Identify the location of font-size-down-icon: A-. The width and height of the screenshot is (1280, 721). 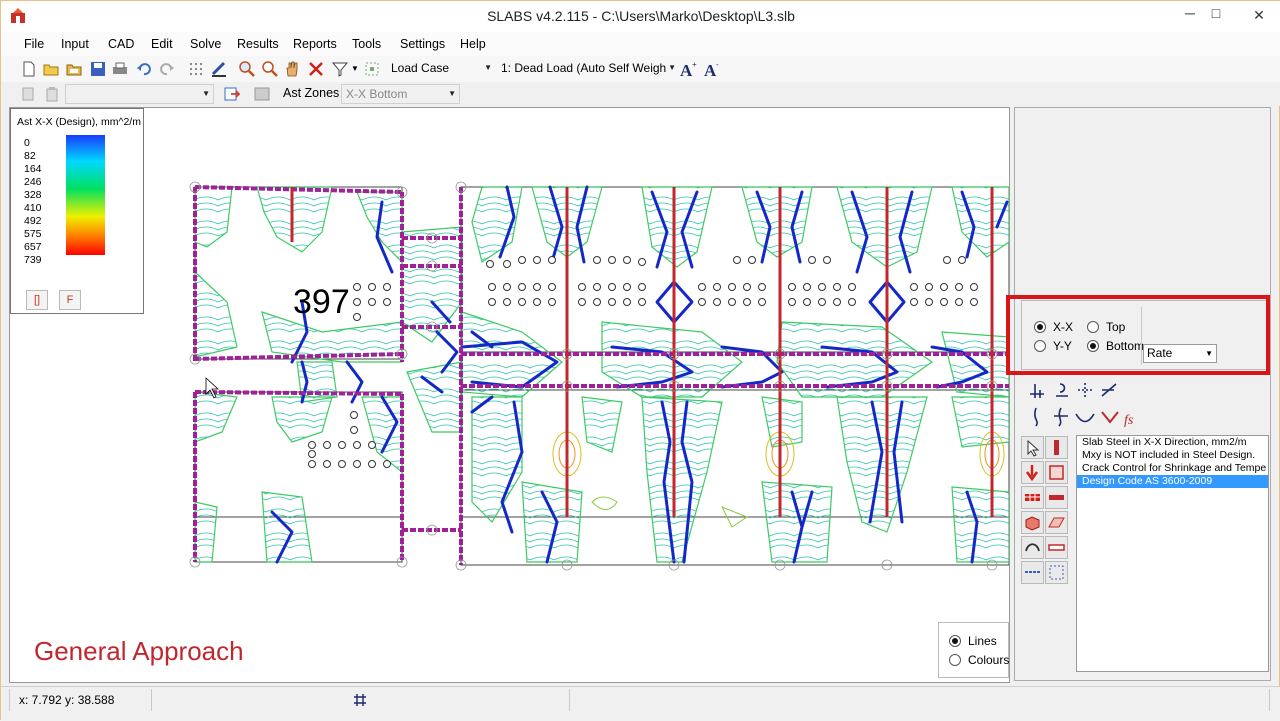
(713, 69).